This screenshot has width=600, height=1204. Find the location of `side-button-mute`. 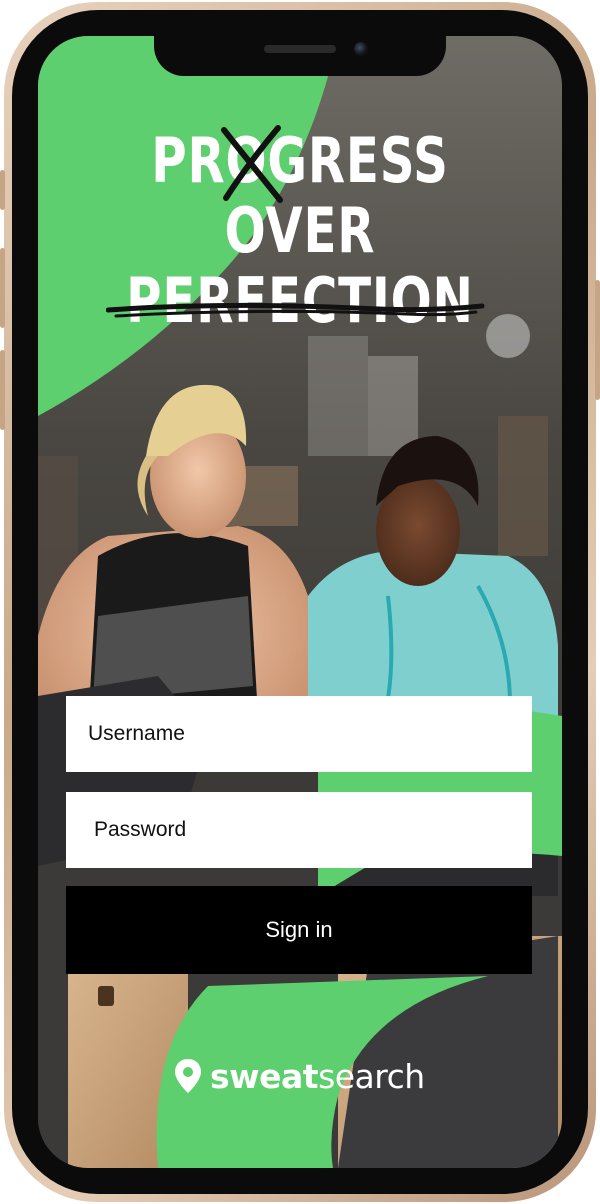

side-button-mute is located at coordinates (2, 190).